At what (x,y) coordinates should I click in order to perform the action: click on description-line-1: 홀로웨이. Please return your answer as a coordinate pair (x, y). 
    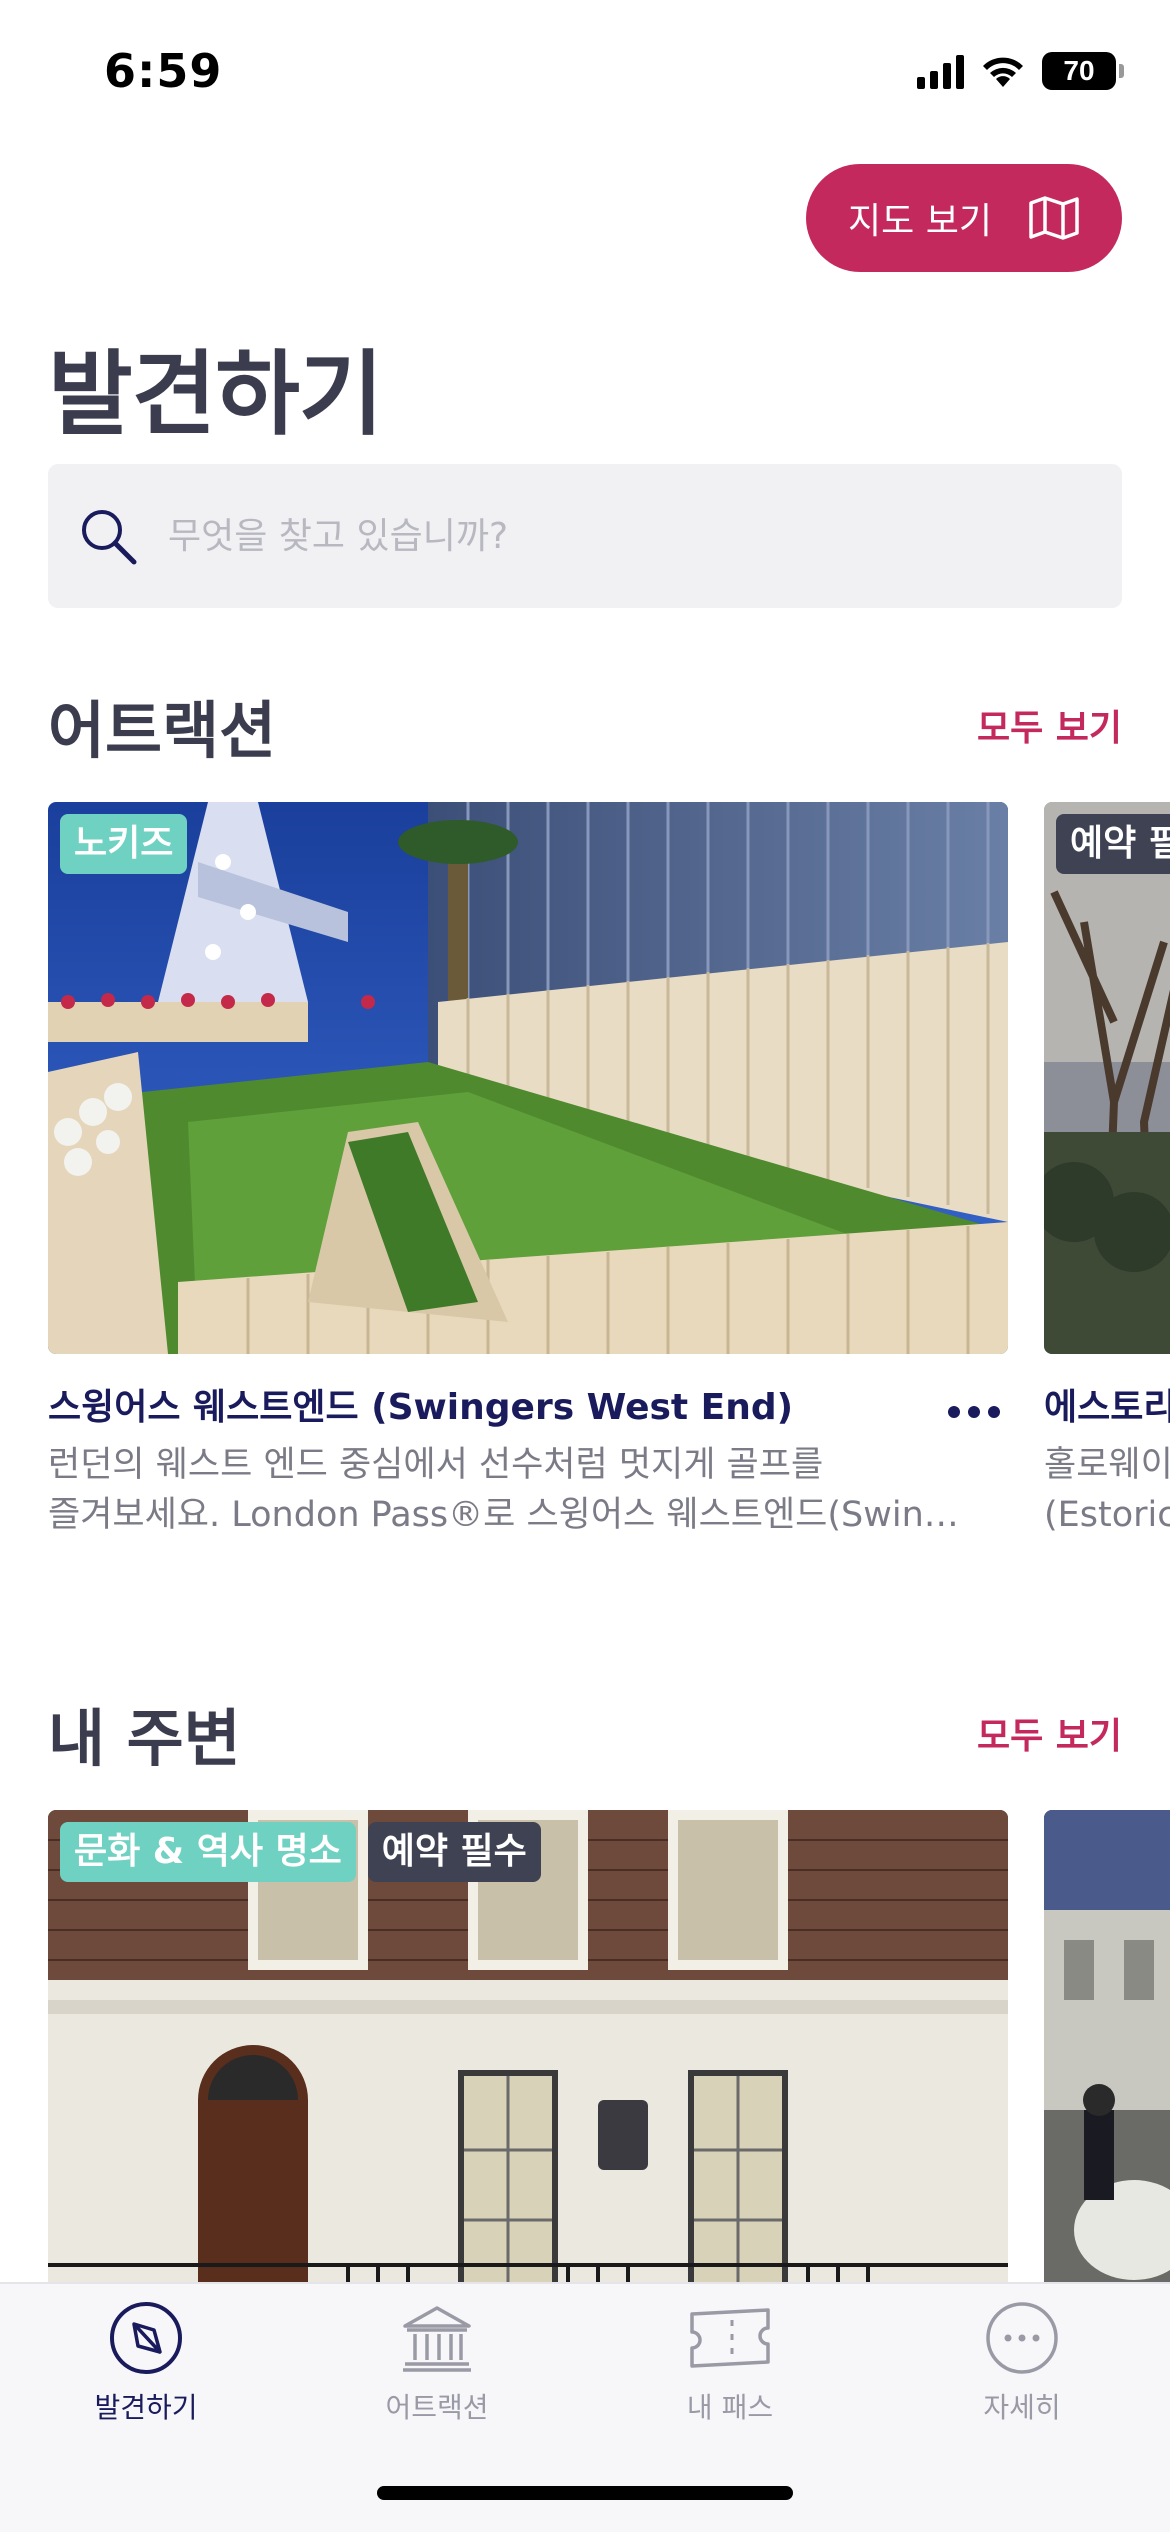
    Looking at the image, I should click on (1107, 1465).